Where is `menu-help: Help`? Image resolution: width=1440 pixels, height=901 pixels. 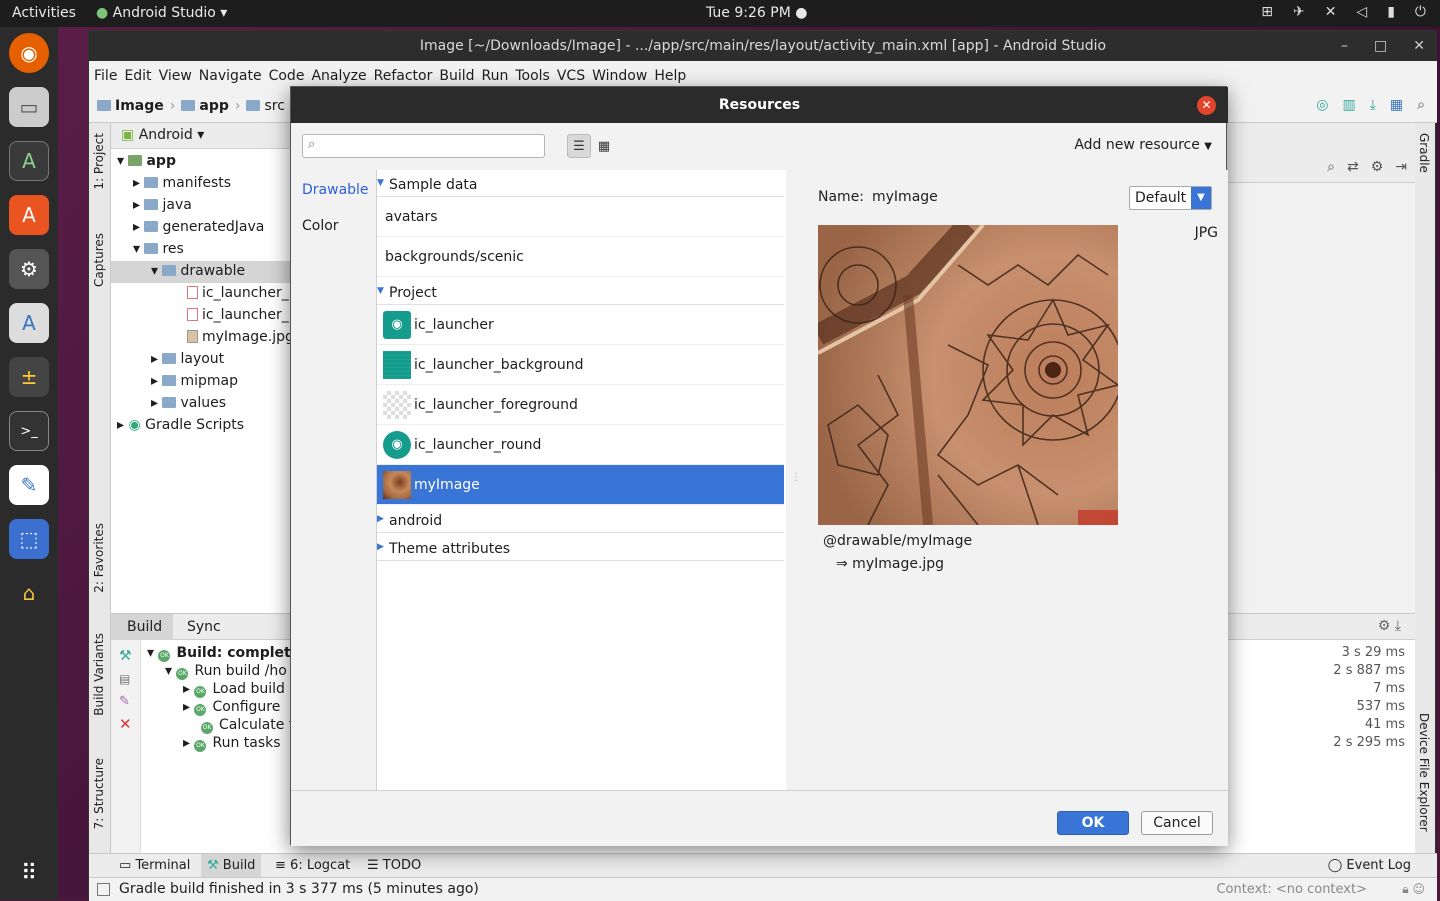 menu-help: Help is located at coordinates (672, 75).